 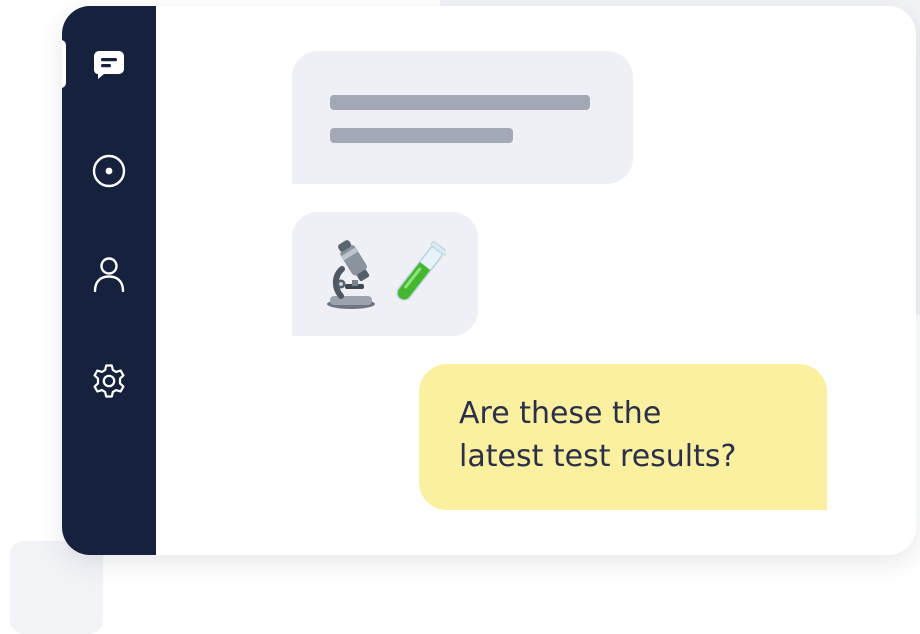 I want to click on chat-bubble-icon, so click(x=109, y=65).